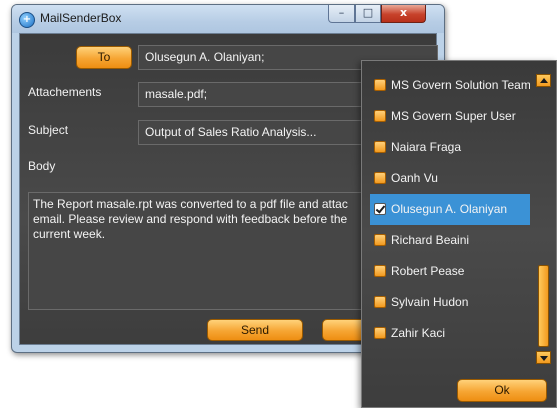 This screenshot has width=557, height=408. What do you see at coordinates (255, 330) in the screenshot?
I see `send-button: Send` at bounding box center [255, 330].